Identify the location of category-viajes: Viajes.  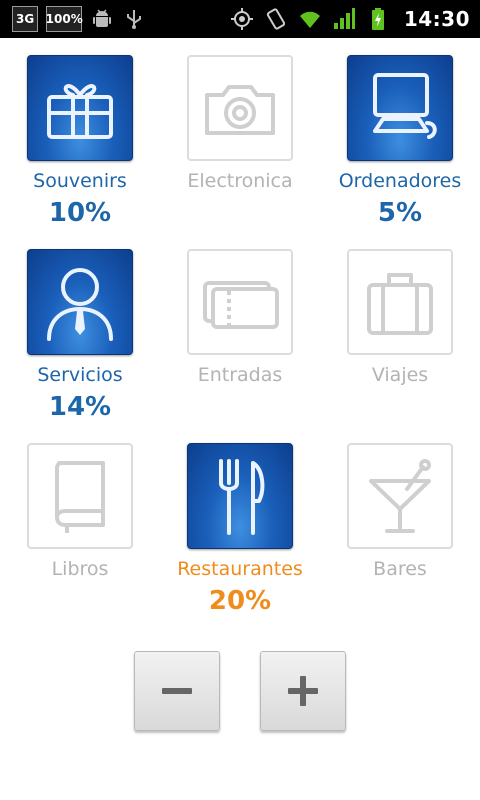
(400, 343).